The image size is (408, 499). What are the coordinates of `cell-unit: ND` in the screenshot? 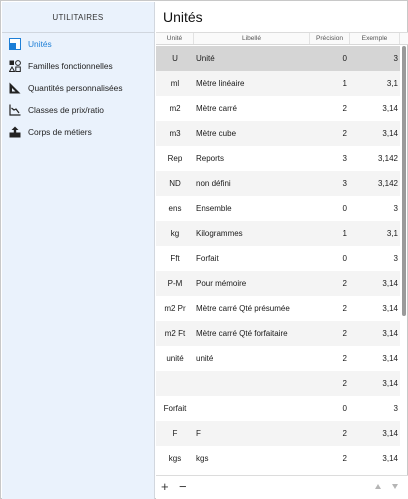 It's located at (175, 183).